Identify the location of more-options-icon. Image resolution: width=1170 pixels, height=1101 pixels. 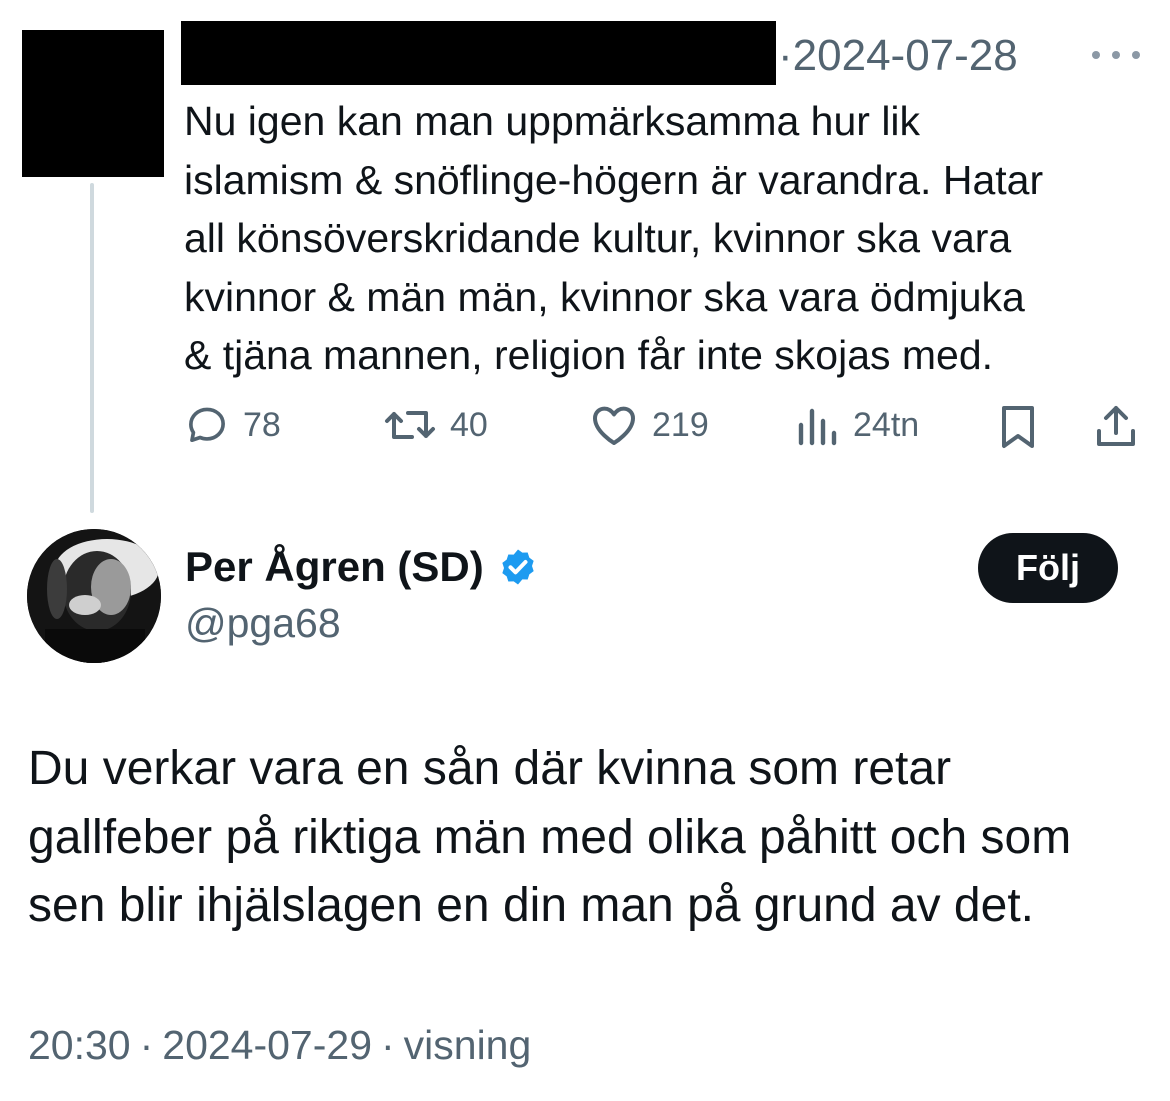
(1116, 55).